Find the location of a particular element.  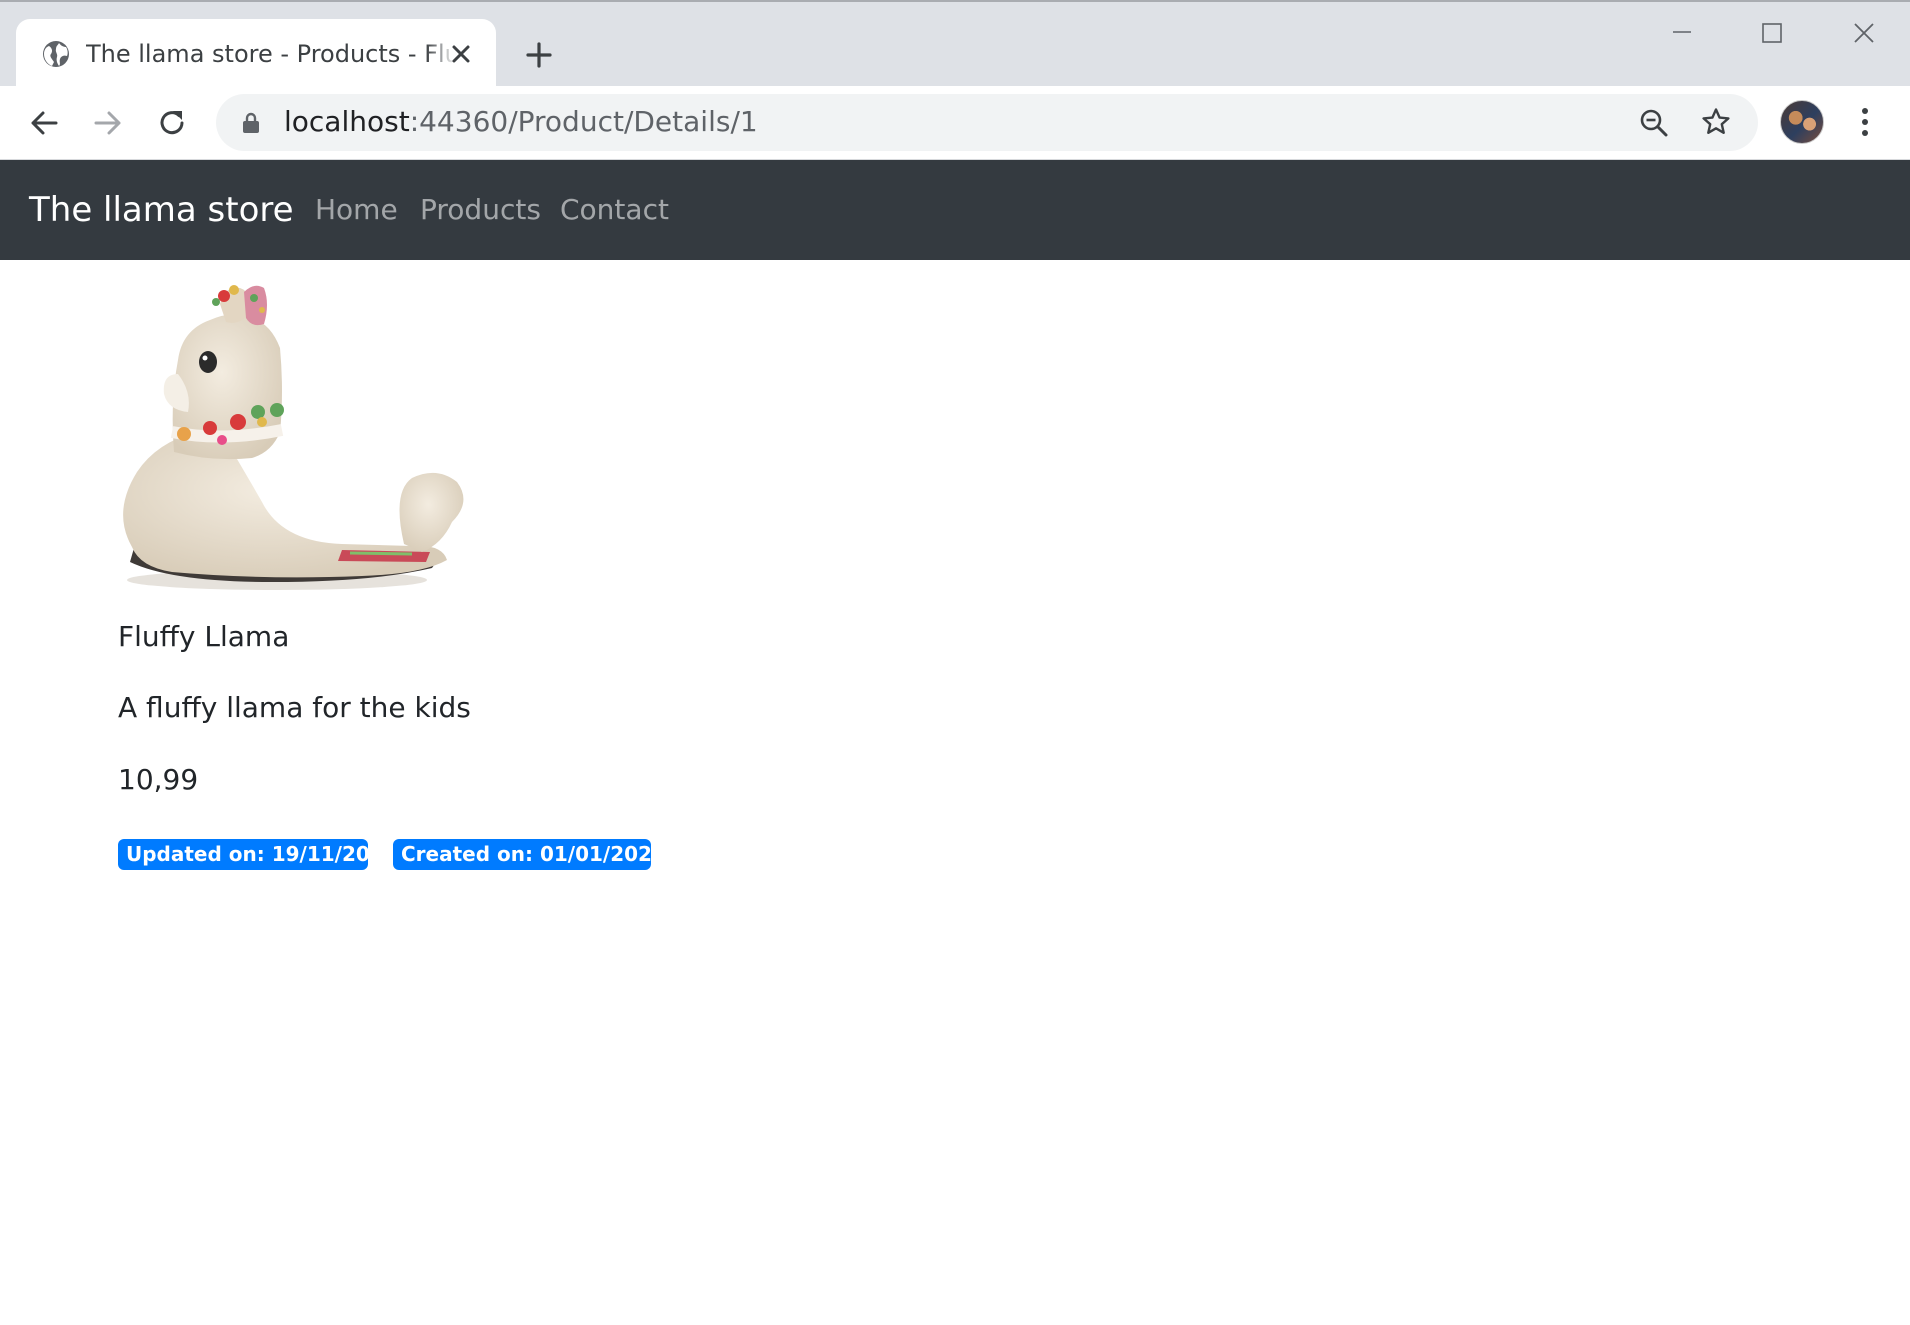

product-name: Fluffy Llama is located at coordinates (204, 636).